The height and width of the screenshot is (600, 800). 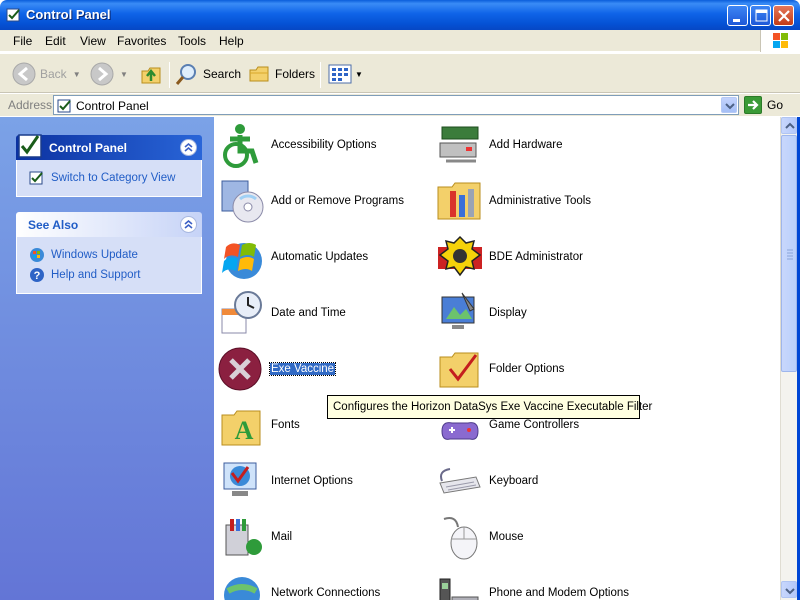 I want to click on up-folder-icon, so click(x=151, y=75).